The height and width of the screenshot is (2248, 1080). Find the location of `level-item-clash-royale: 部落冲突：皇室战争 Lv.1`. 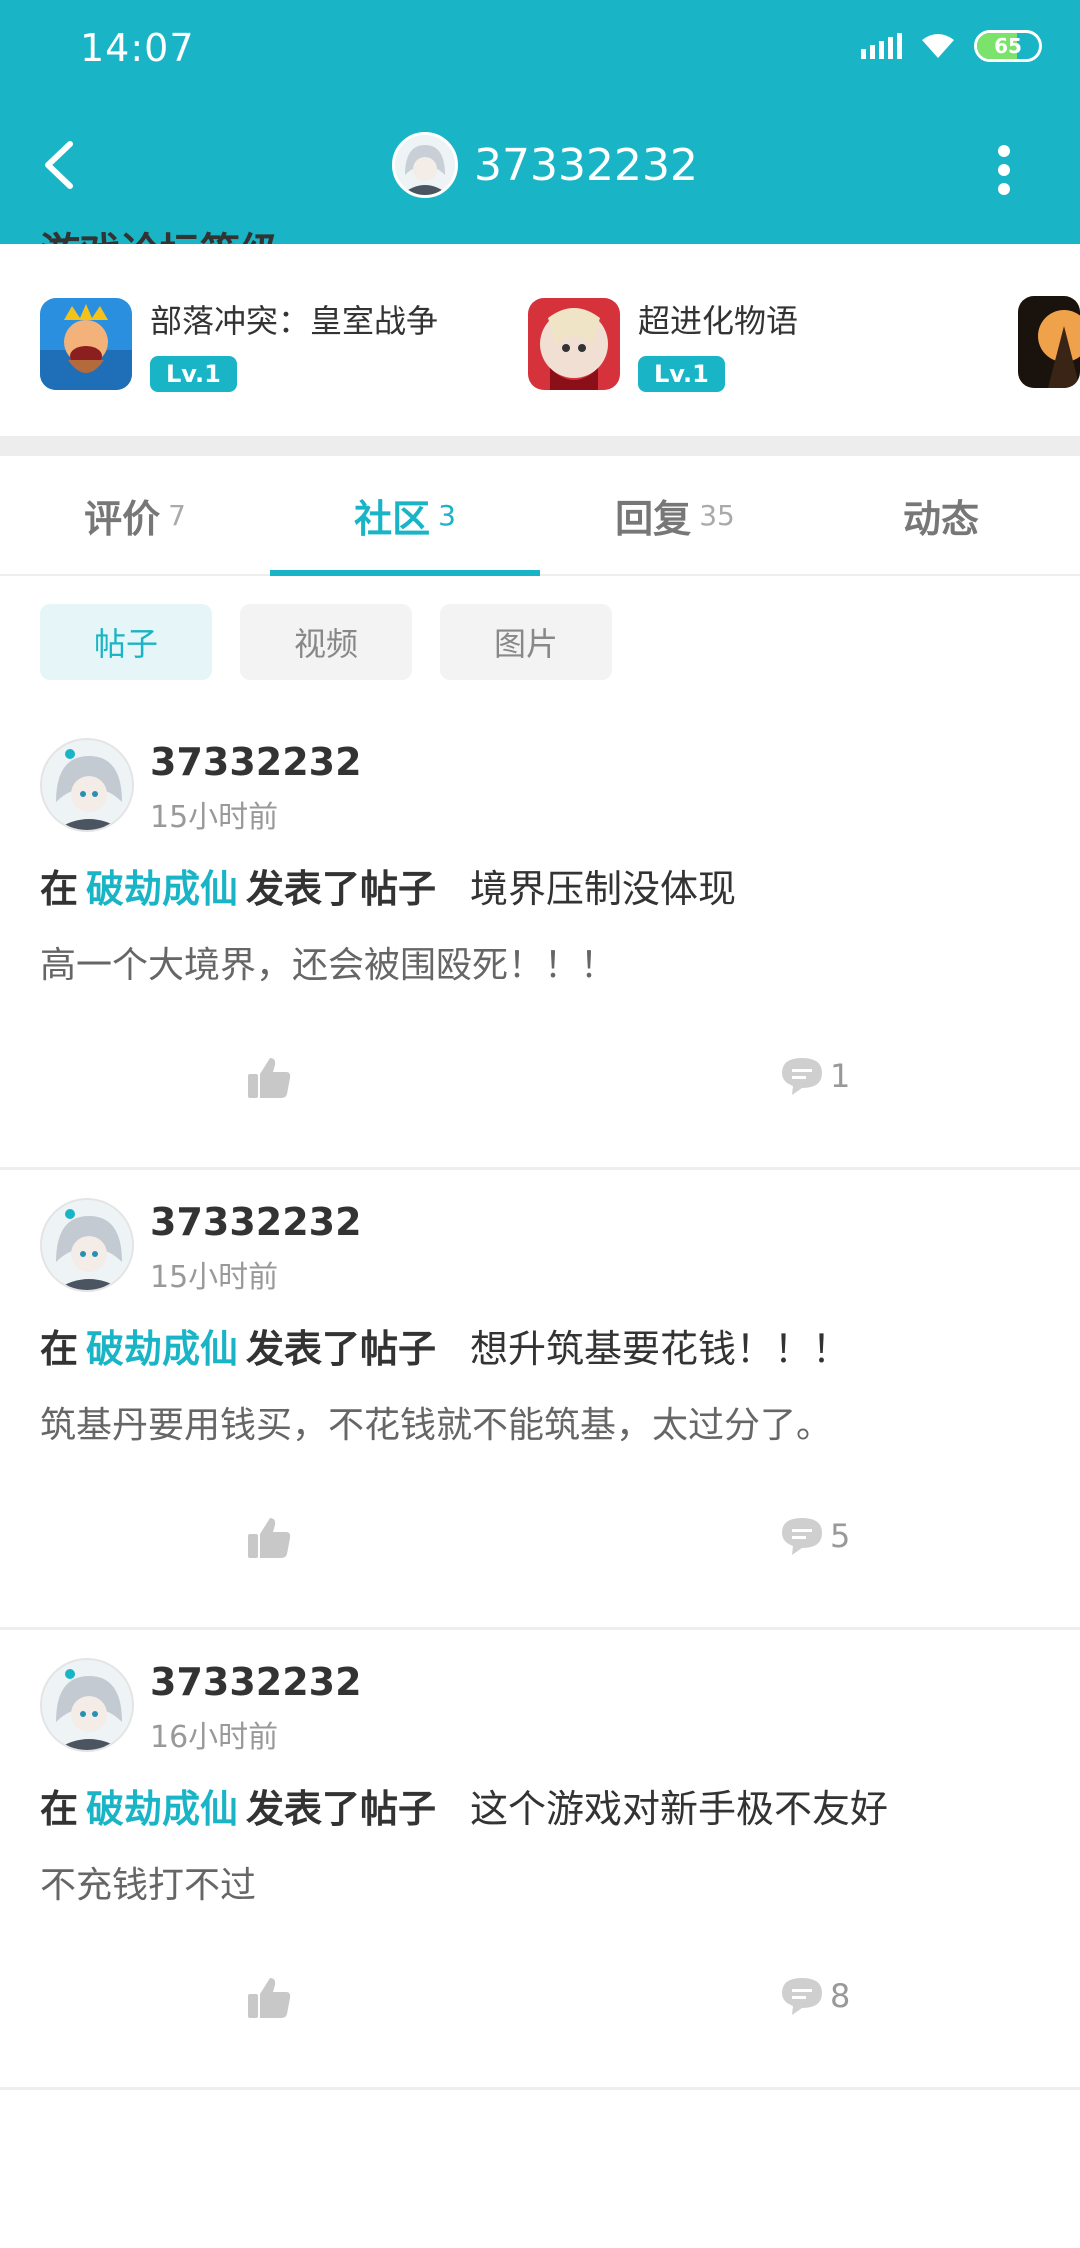

level-item-clash-royale: 部落冲突：皇室战争 Lv.1 is located at coordinates (239, 344).